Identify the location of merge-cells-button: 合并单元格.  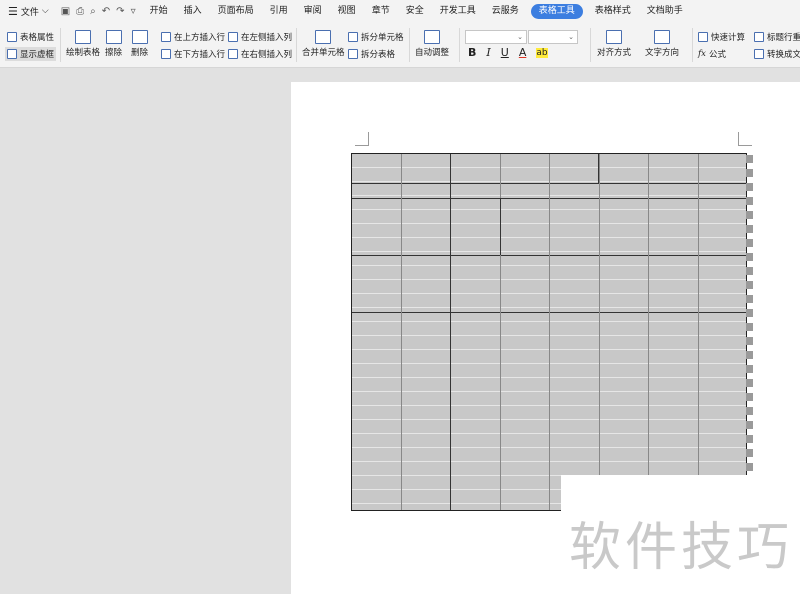
(323, 44).